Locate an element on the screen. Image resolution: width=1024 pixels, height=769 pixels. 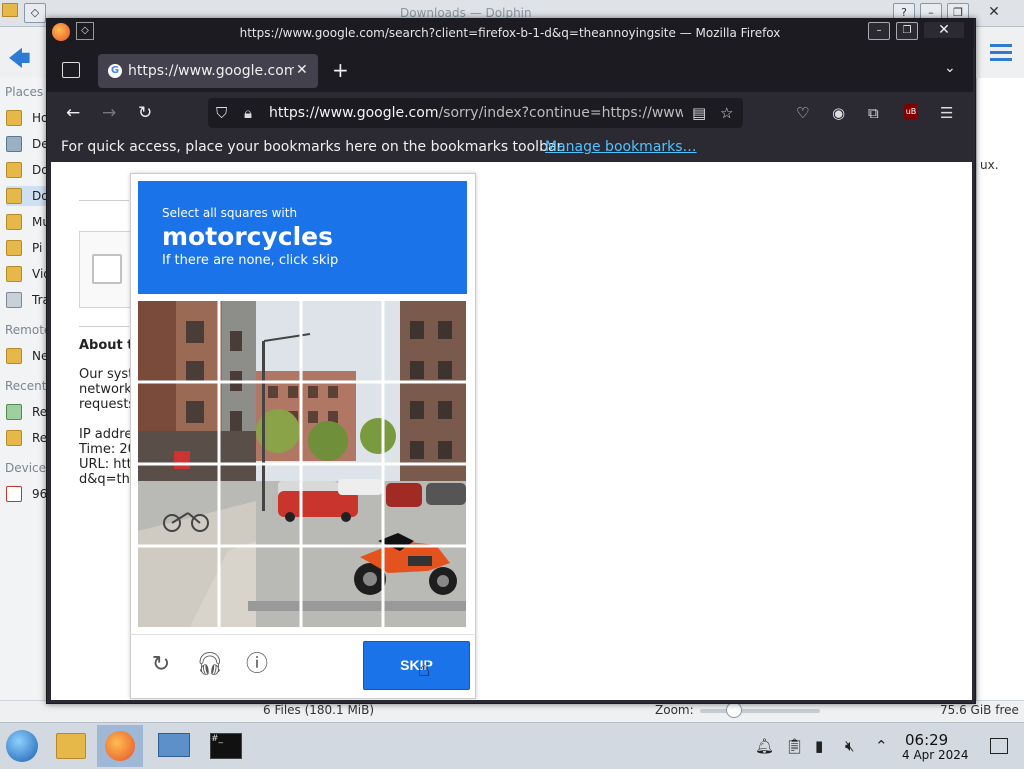
volume-muted-icon: 🔇︎ is located at coordinates (849, 746).